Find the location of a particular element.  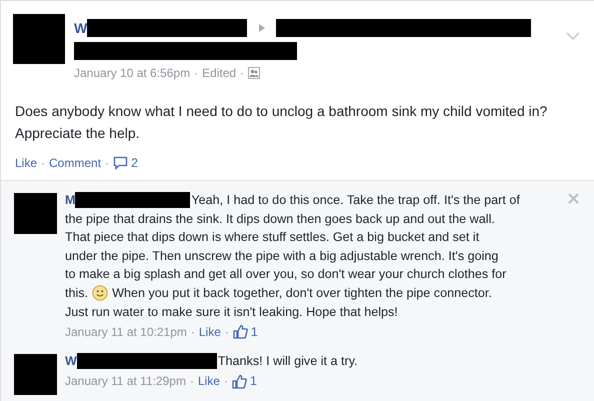

author-link: M is located at coordinates (70, 200).